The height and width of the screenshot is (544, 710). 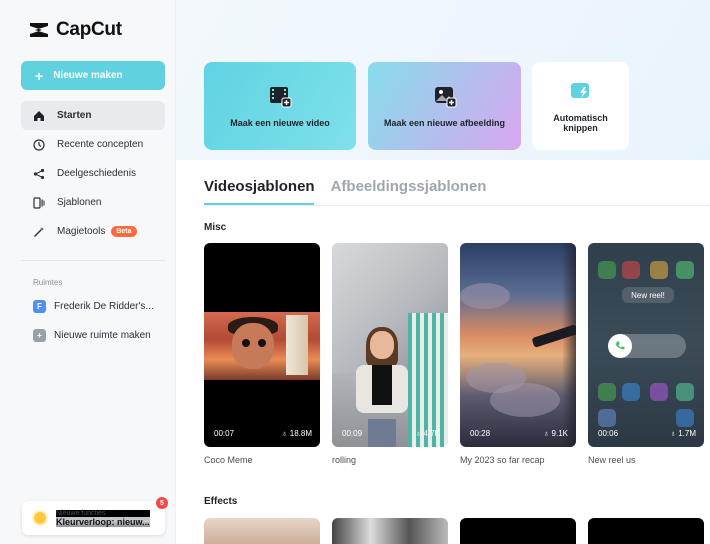 I want to click on person-head, so click(x=382, y=345).